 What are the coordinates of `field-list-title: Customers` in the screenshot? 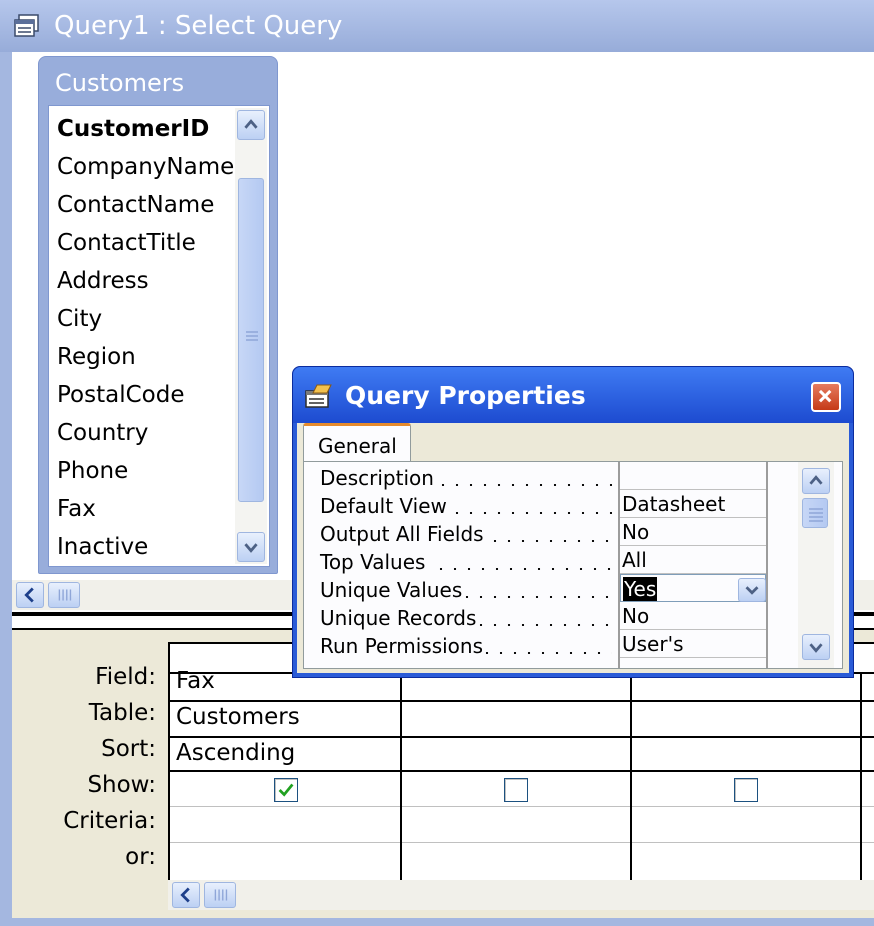 It's located at (119, 83).